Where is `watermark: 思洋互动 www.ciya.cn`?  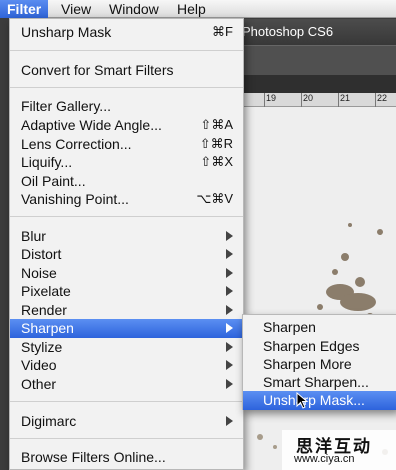 watermark: 思洋互动 www.ciya.cn is located at coordinates (339, 450).